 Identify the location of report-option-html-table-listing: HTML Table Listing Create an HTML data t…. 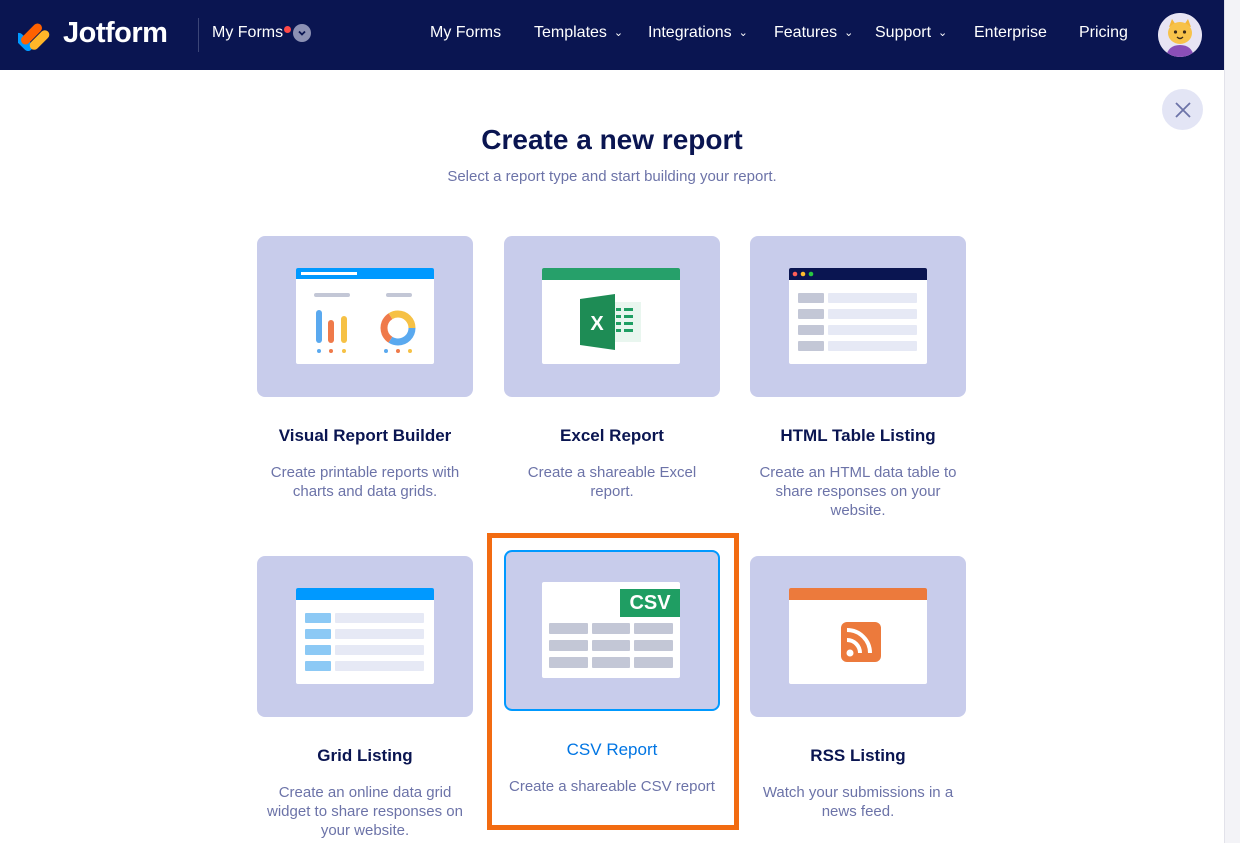
(858, 378).